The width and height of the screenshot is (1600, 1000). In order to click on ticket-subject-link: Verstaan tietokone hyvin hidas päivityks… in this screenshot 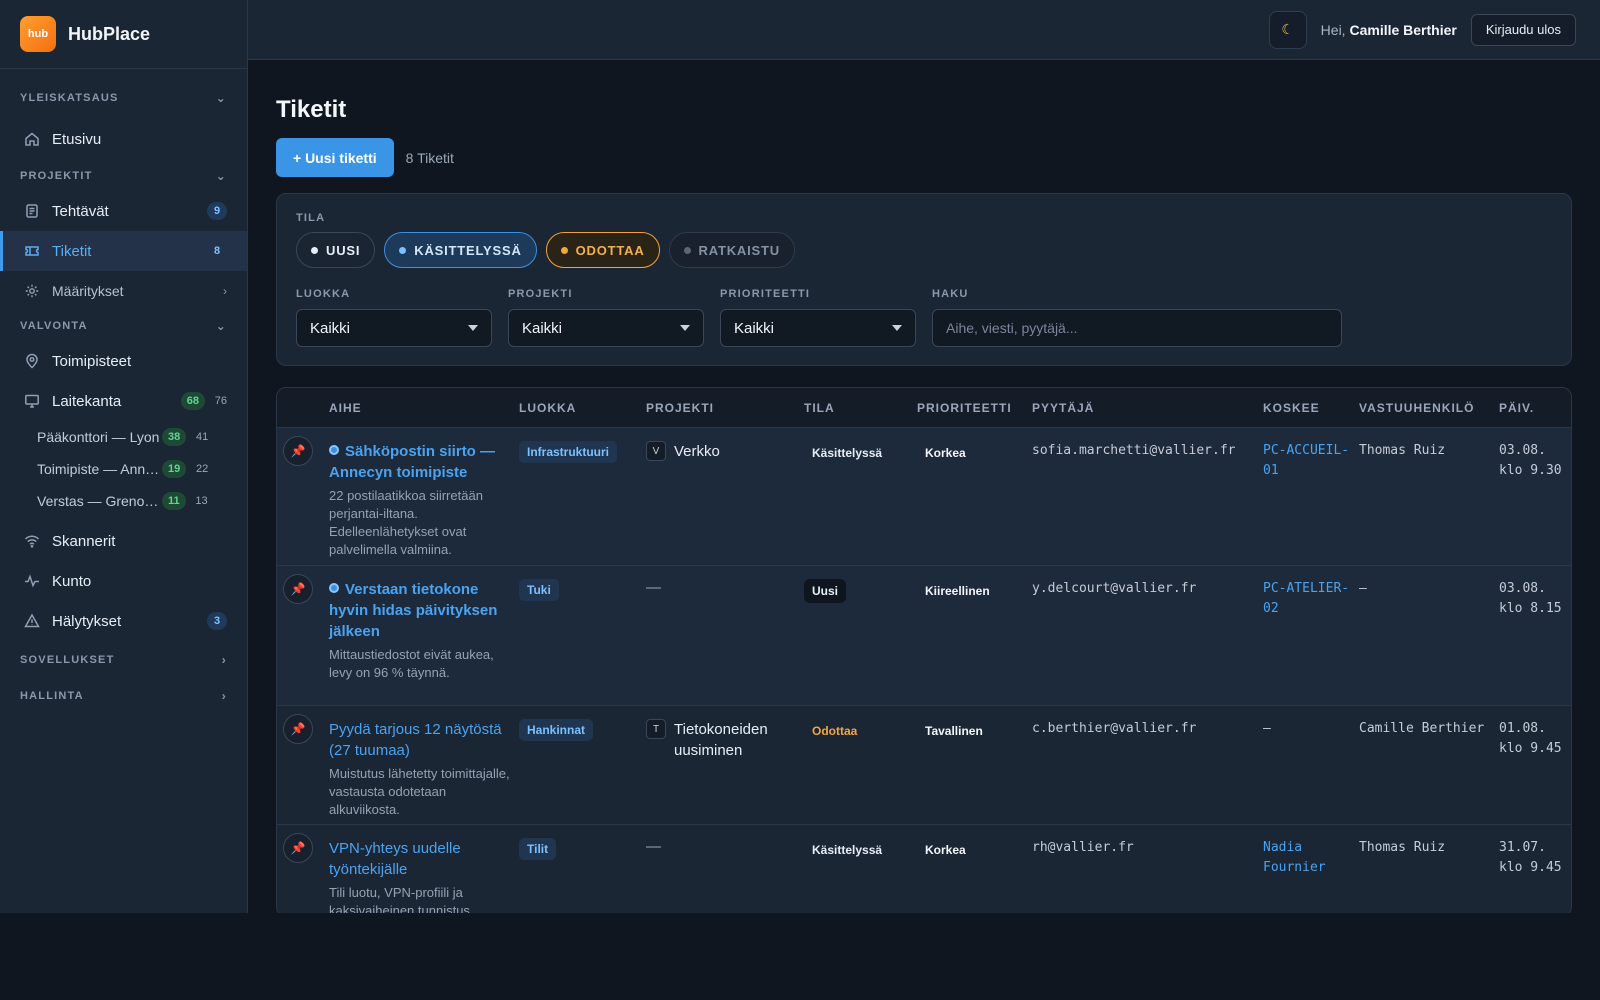, I will do `click(424, 610)`.